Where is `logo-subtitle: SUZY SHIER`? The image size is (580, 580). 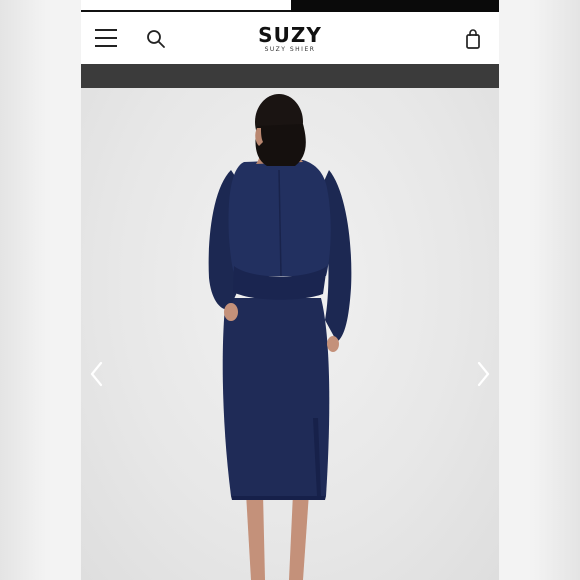
logo-subtitle: SUZY SHIER is located at coordinates (290, 49).